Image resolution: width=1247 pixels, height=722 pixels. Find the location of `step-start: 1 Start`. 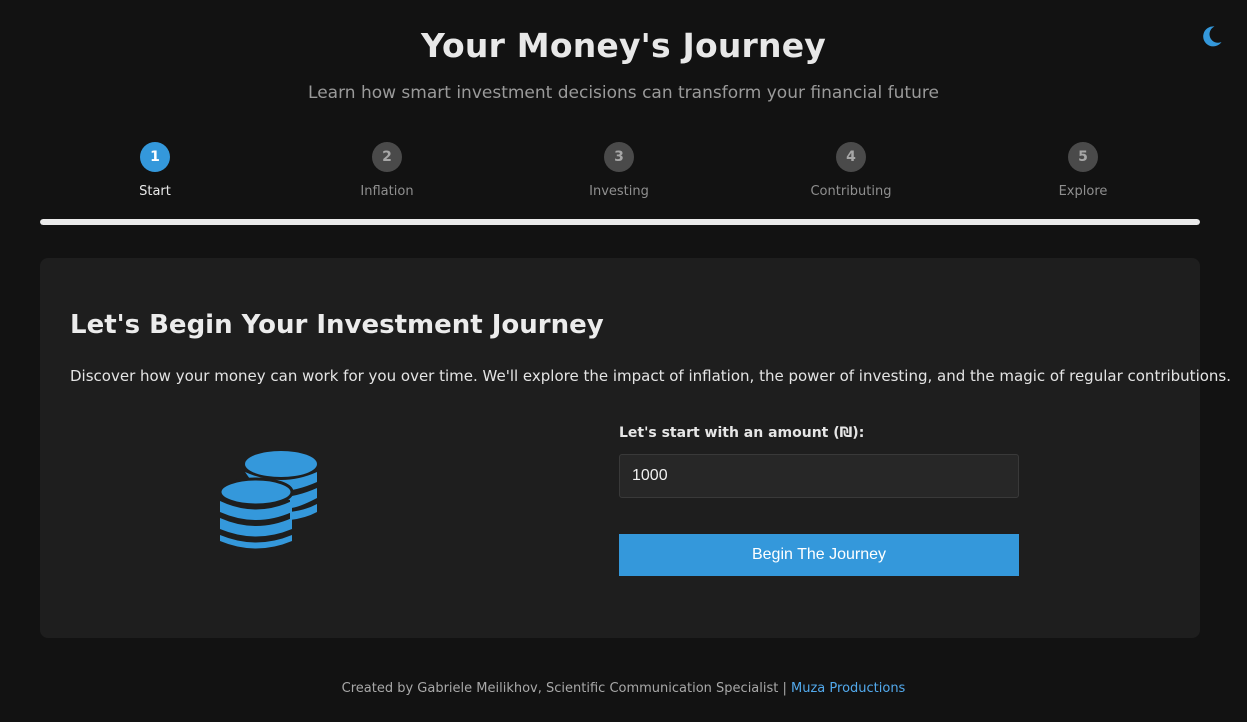

step-start: 1 Start is located at coordinates (155, 170).